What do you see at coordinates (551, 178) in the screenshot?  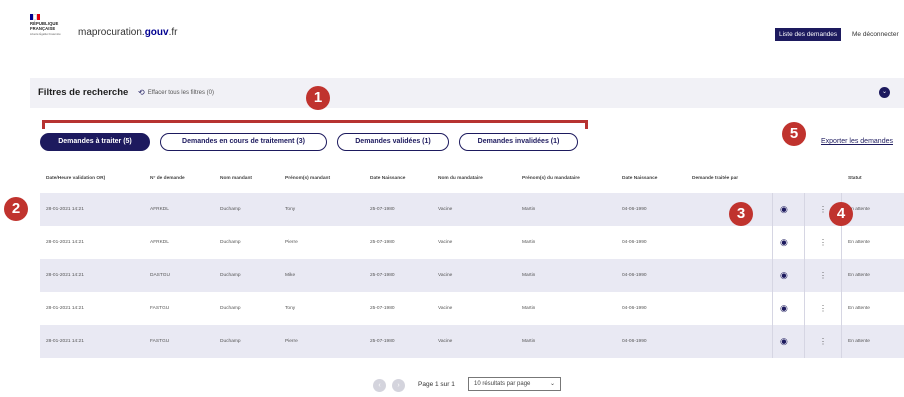 I see `column-header: Prénom(s) du mandataire` at bounding box center [551, 178].